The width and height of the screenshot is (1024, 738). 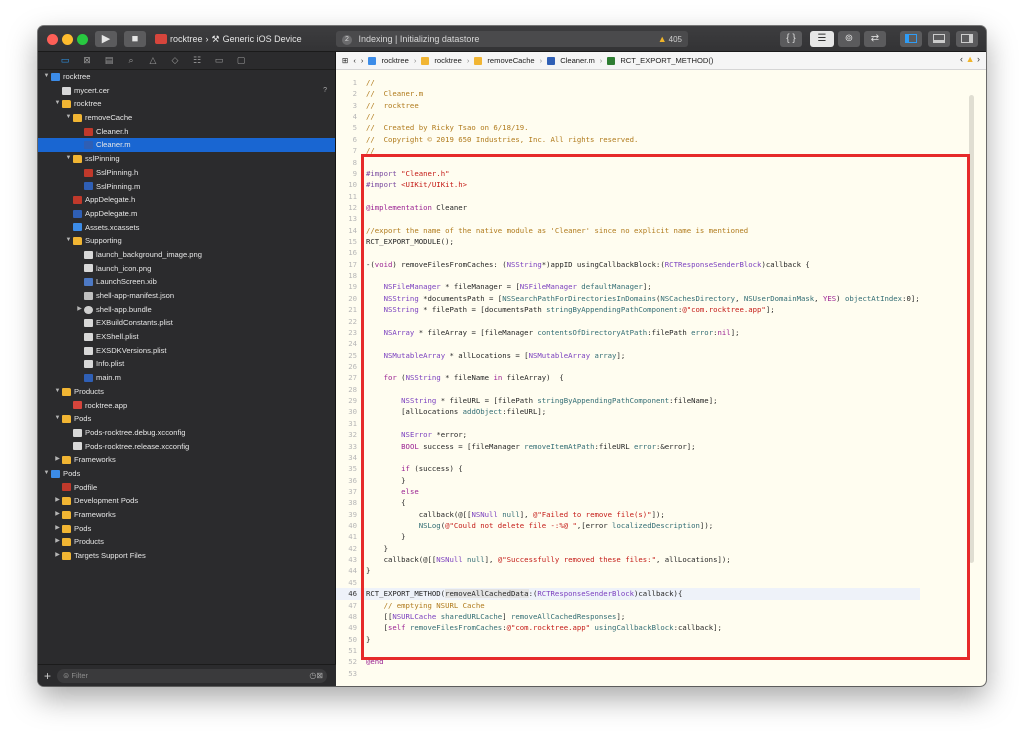 I want to click on line-number: 37, so click(x=351, y=491).